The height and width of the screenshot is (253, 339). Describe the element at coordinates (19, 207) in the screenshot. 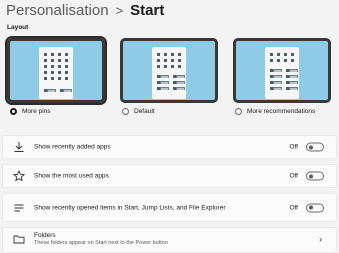

I see `list-icon` at that location.